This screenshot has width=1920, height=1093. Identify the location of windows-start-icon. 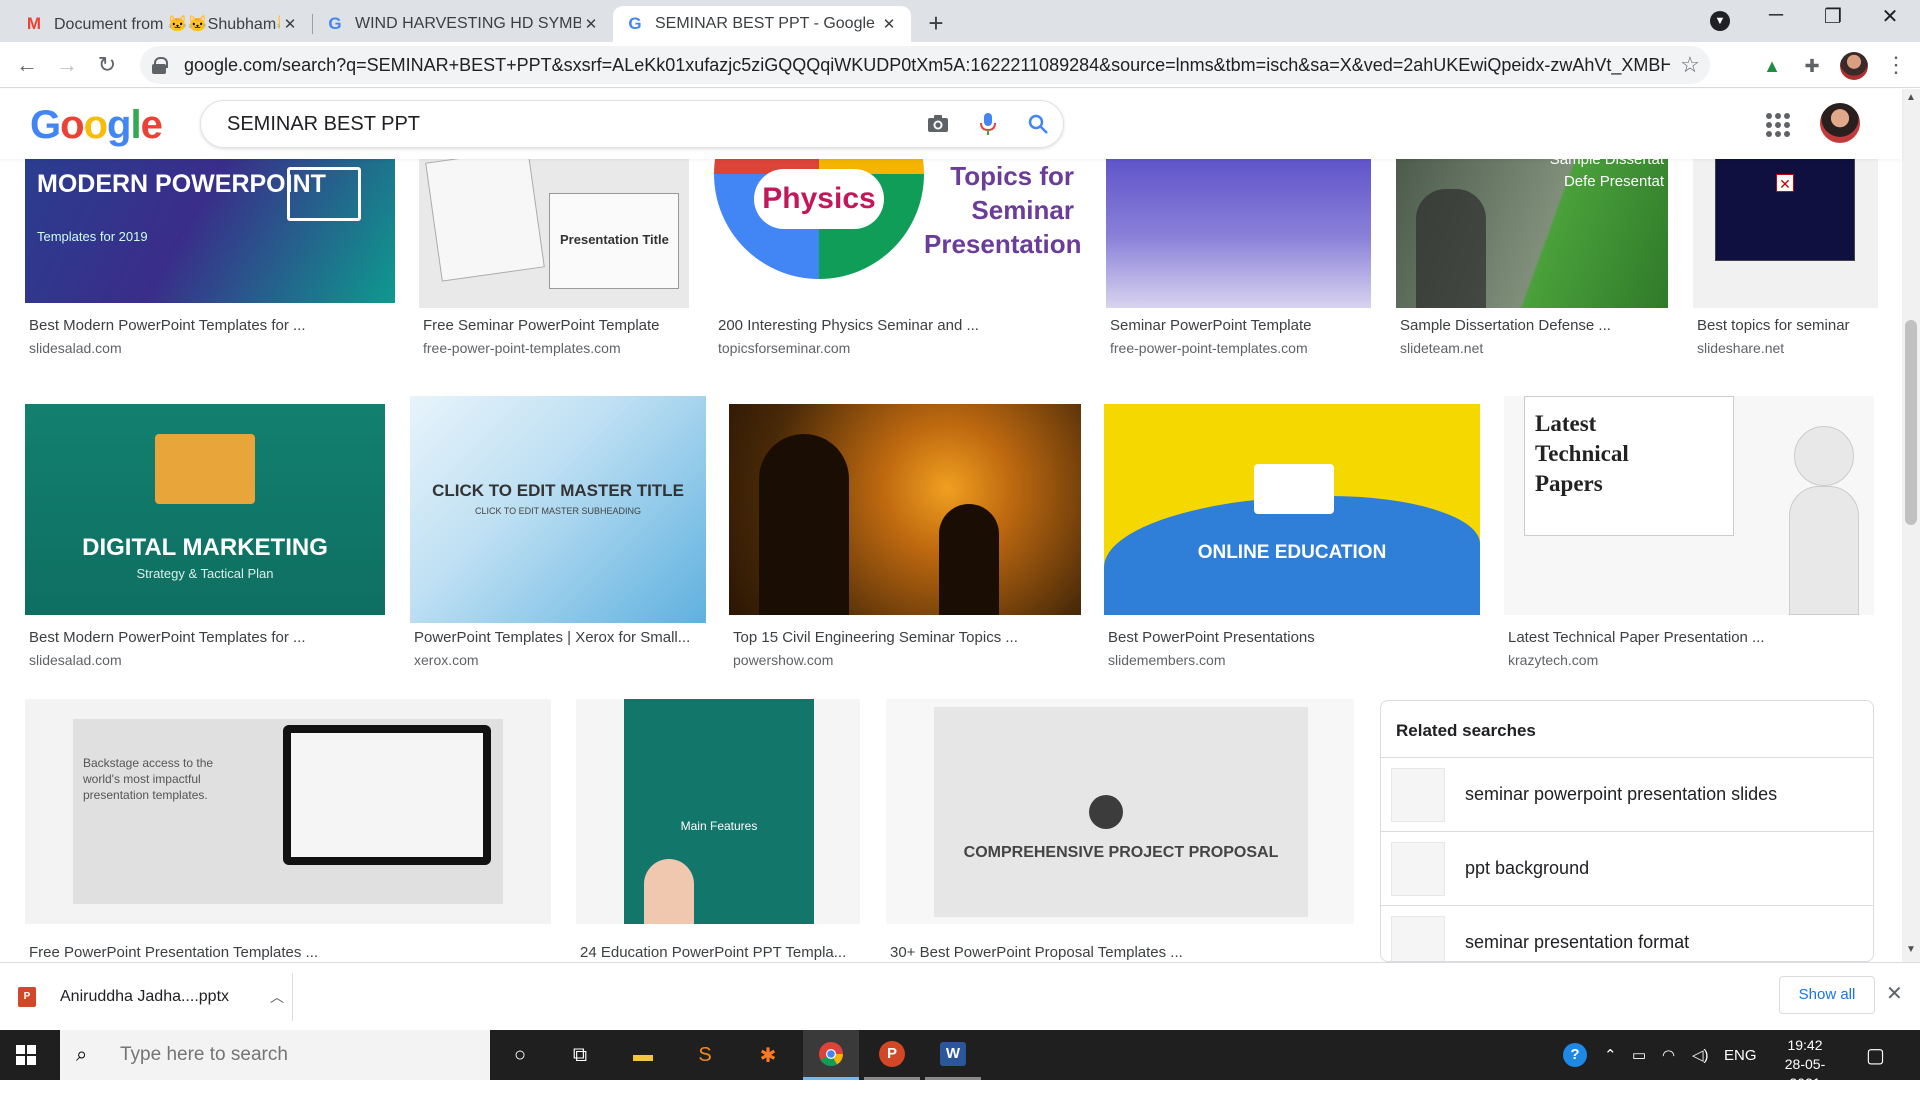
(26, 1055).